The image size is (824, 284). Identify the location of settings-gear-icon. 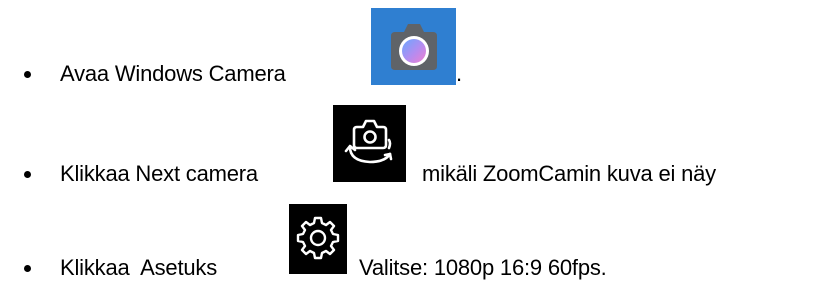
(318, 239).